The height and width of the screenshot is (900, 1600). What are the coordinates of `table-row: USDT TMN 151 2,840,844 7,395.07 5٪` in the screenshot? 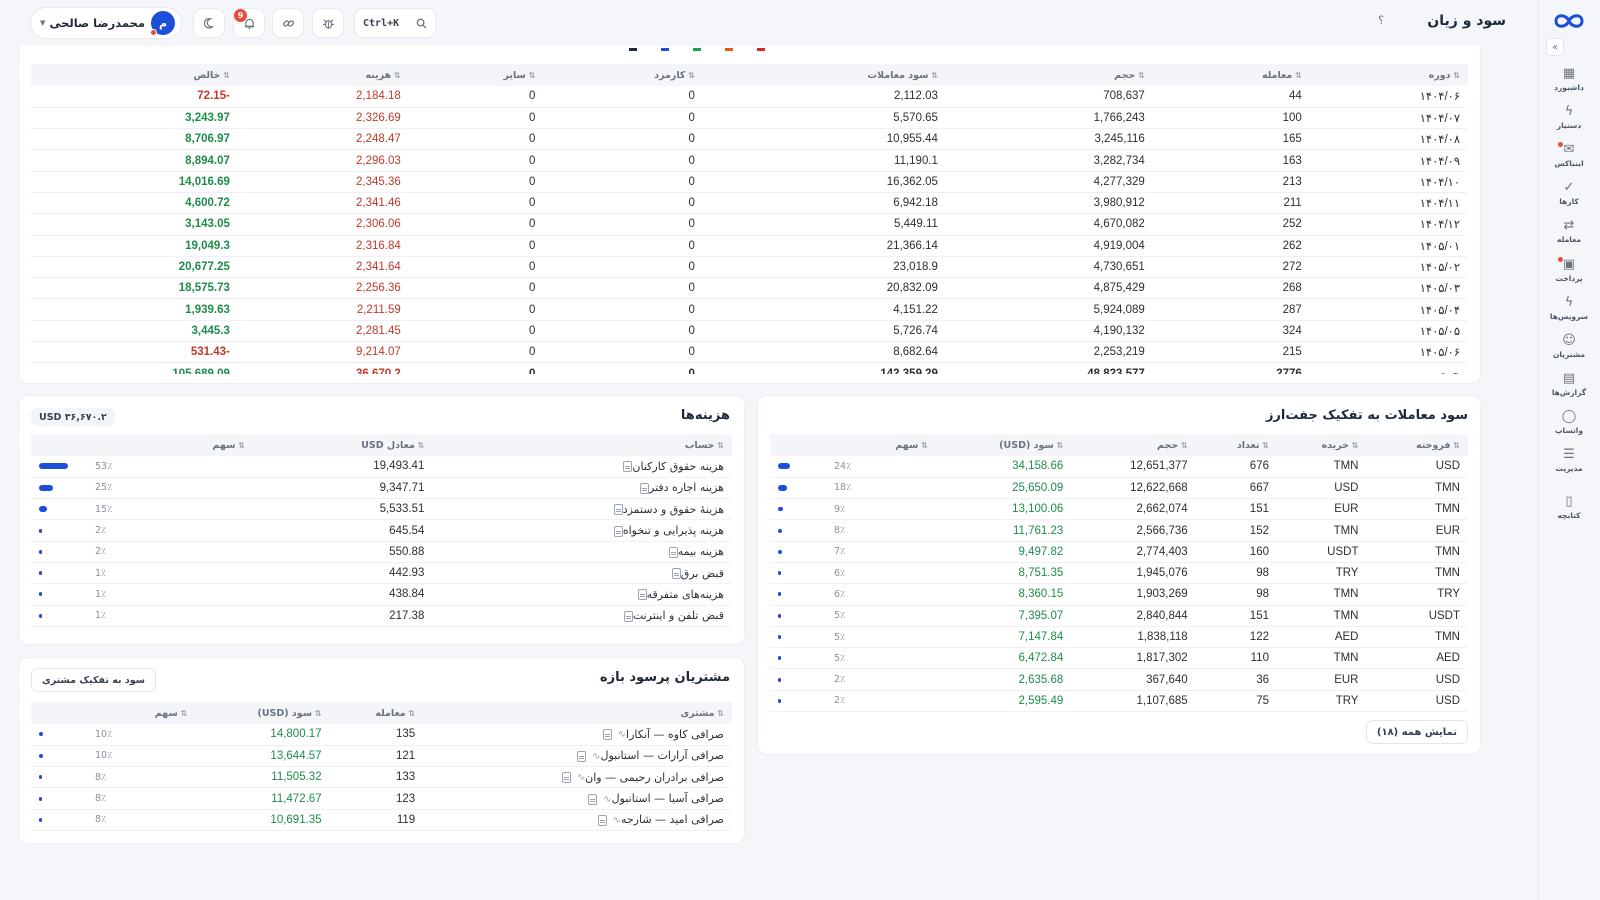 It's located at (1119, 616).